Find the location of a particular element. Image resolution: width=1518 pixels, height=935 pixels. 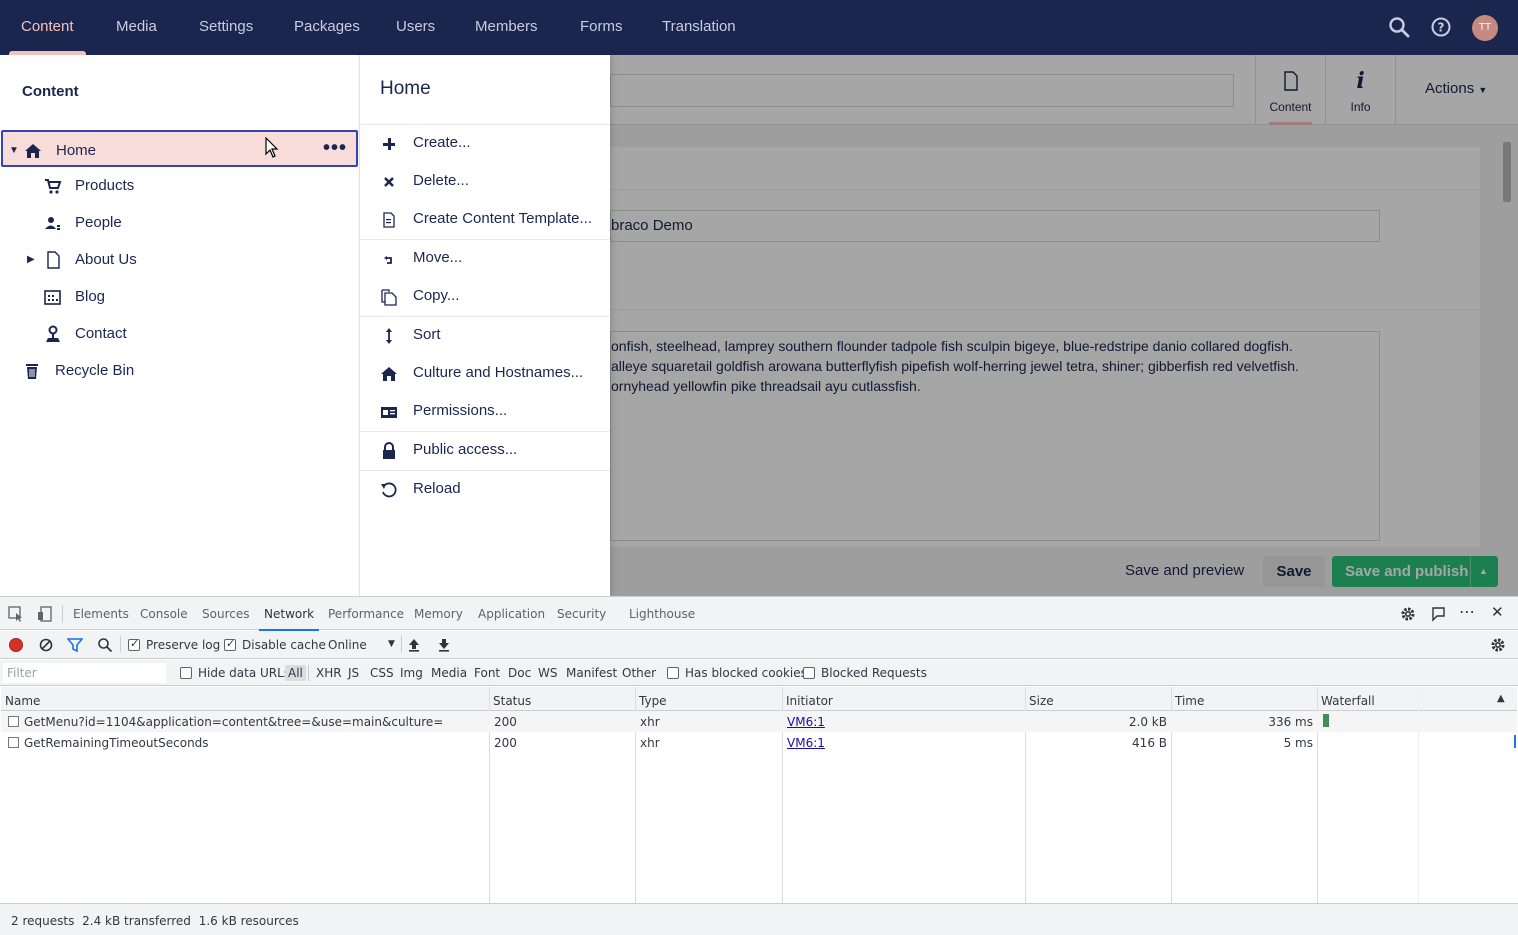

menu-item-reload: Reload is located at coordinates (485, 489).